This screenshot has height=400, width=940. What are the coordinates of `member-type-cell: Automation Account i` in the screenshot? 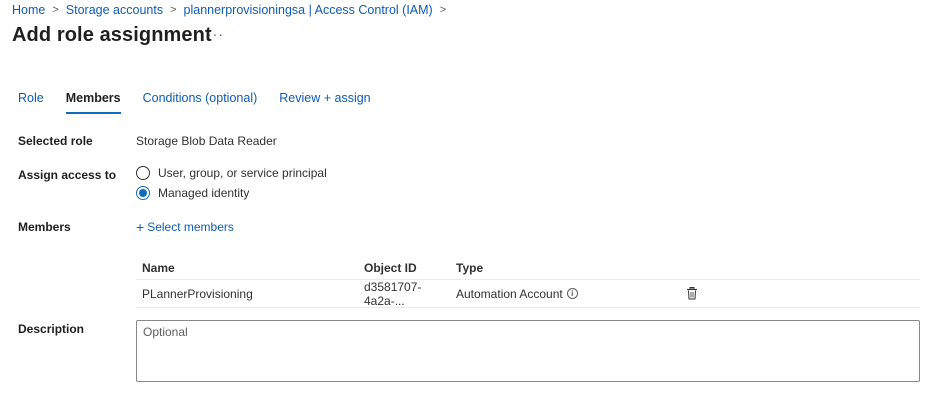 It's located at (571, 294).